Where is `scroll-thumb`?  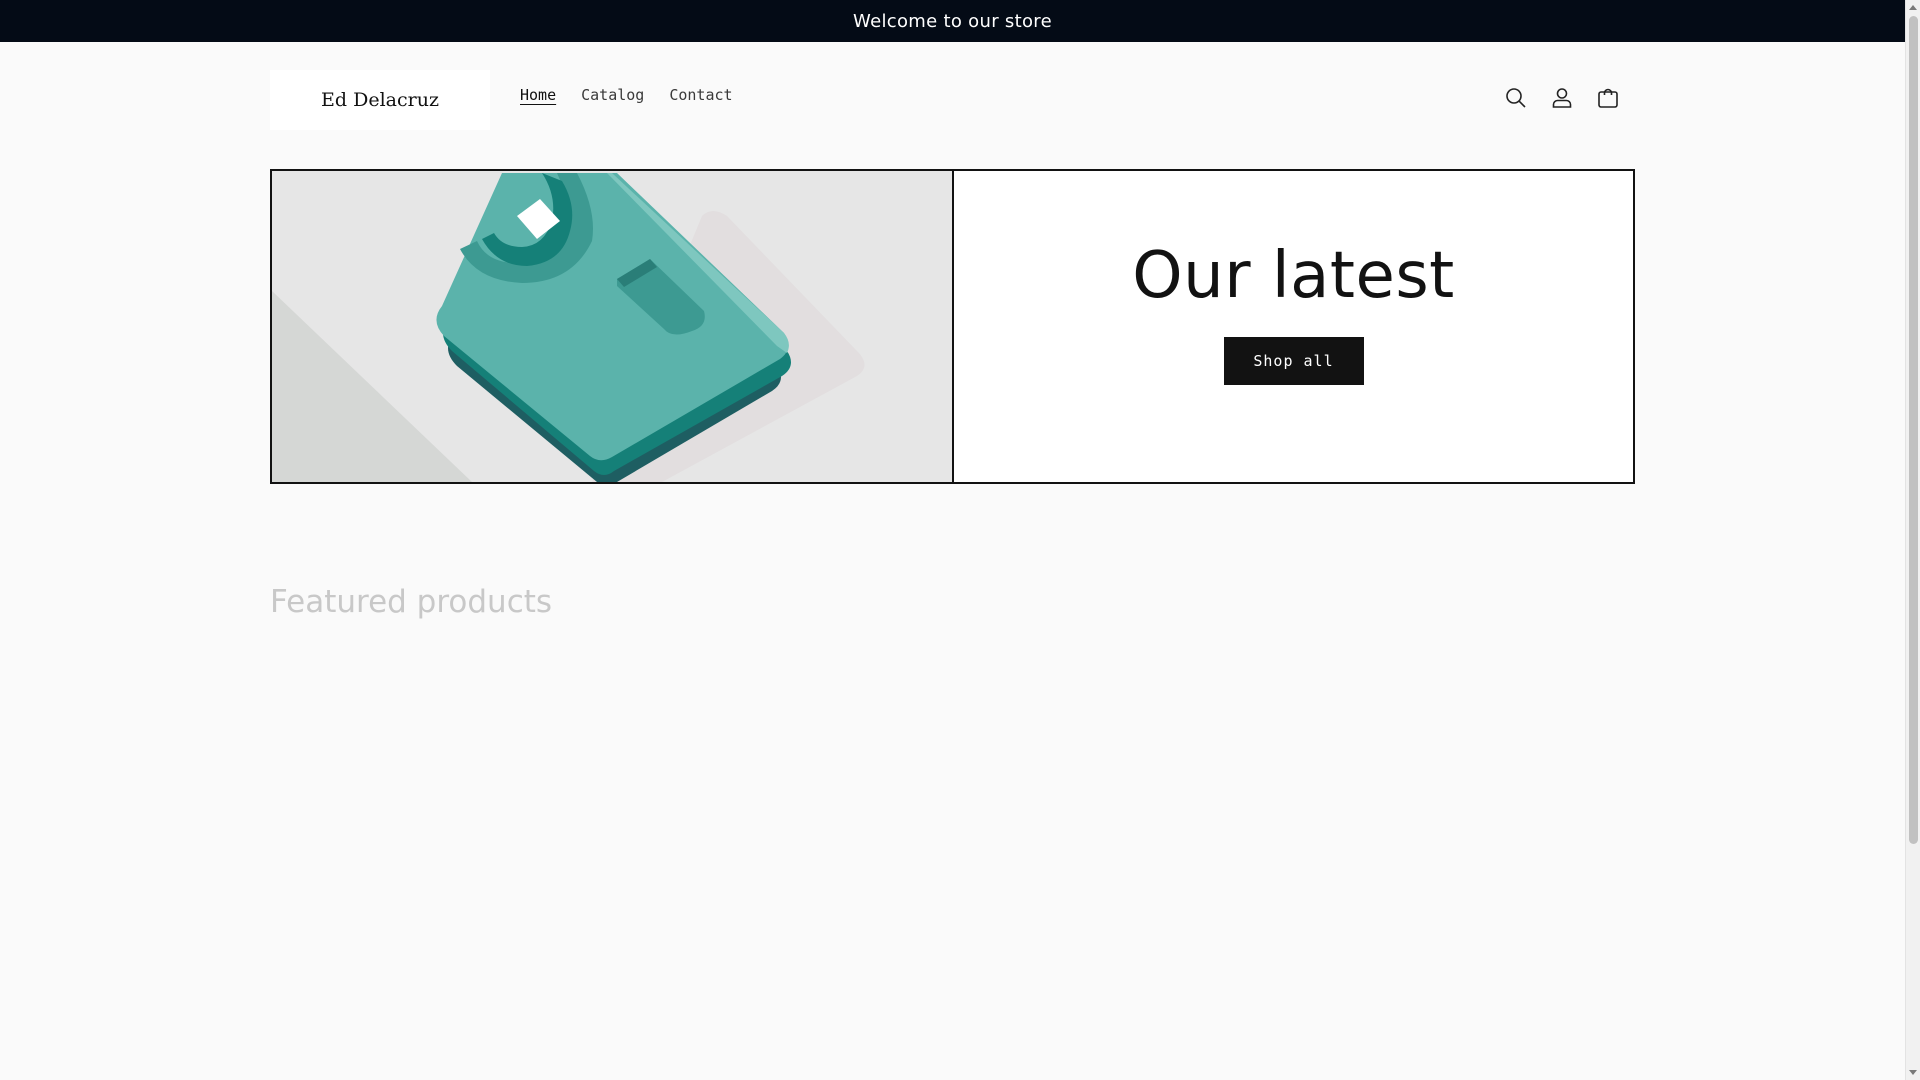
scroll-thumb is located at coordinates (1913, 430).